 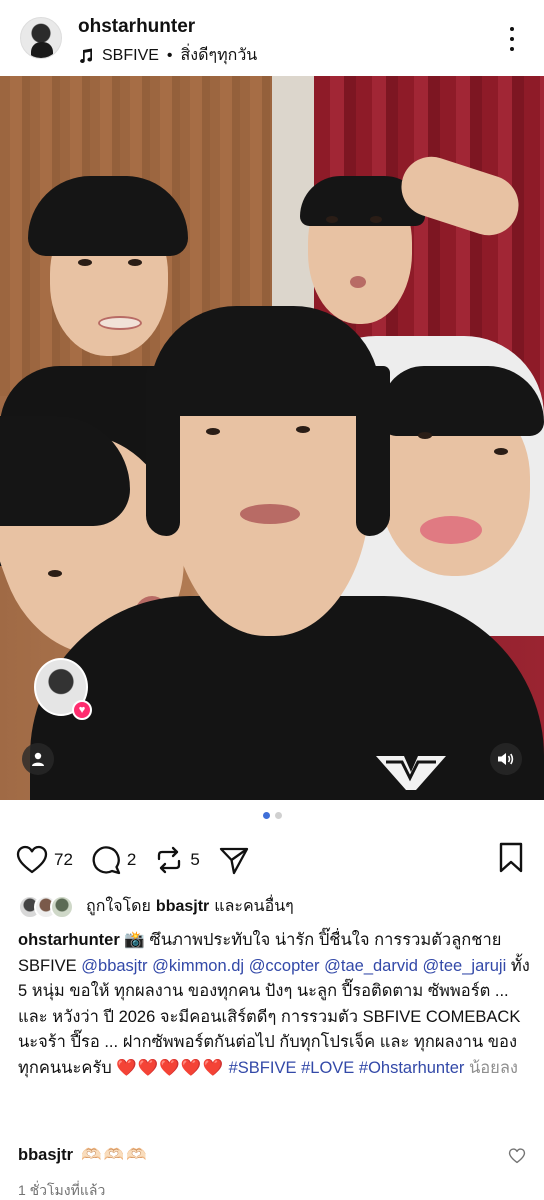 What do you see at coordinates (371, 966) in the screenshot?
I see `mention-link: @tae_darvid` at bounding box center [371, 966].